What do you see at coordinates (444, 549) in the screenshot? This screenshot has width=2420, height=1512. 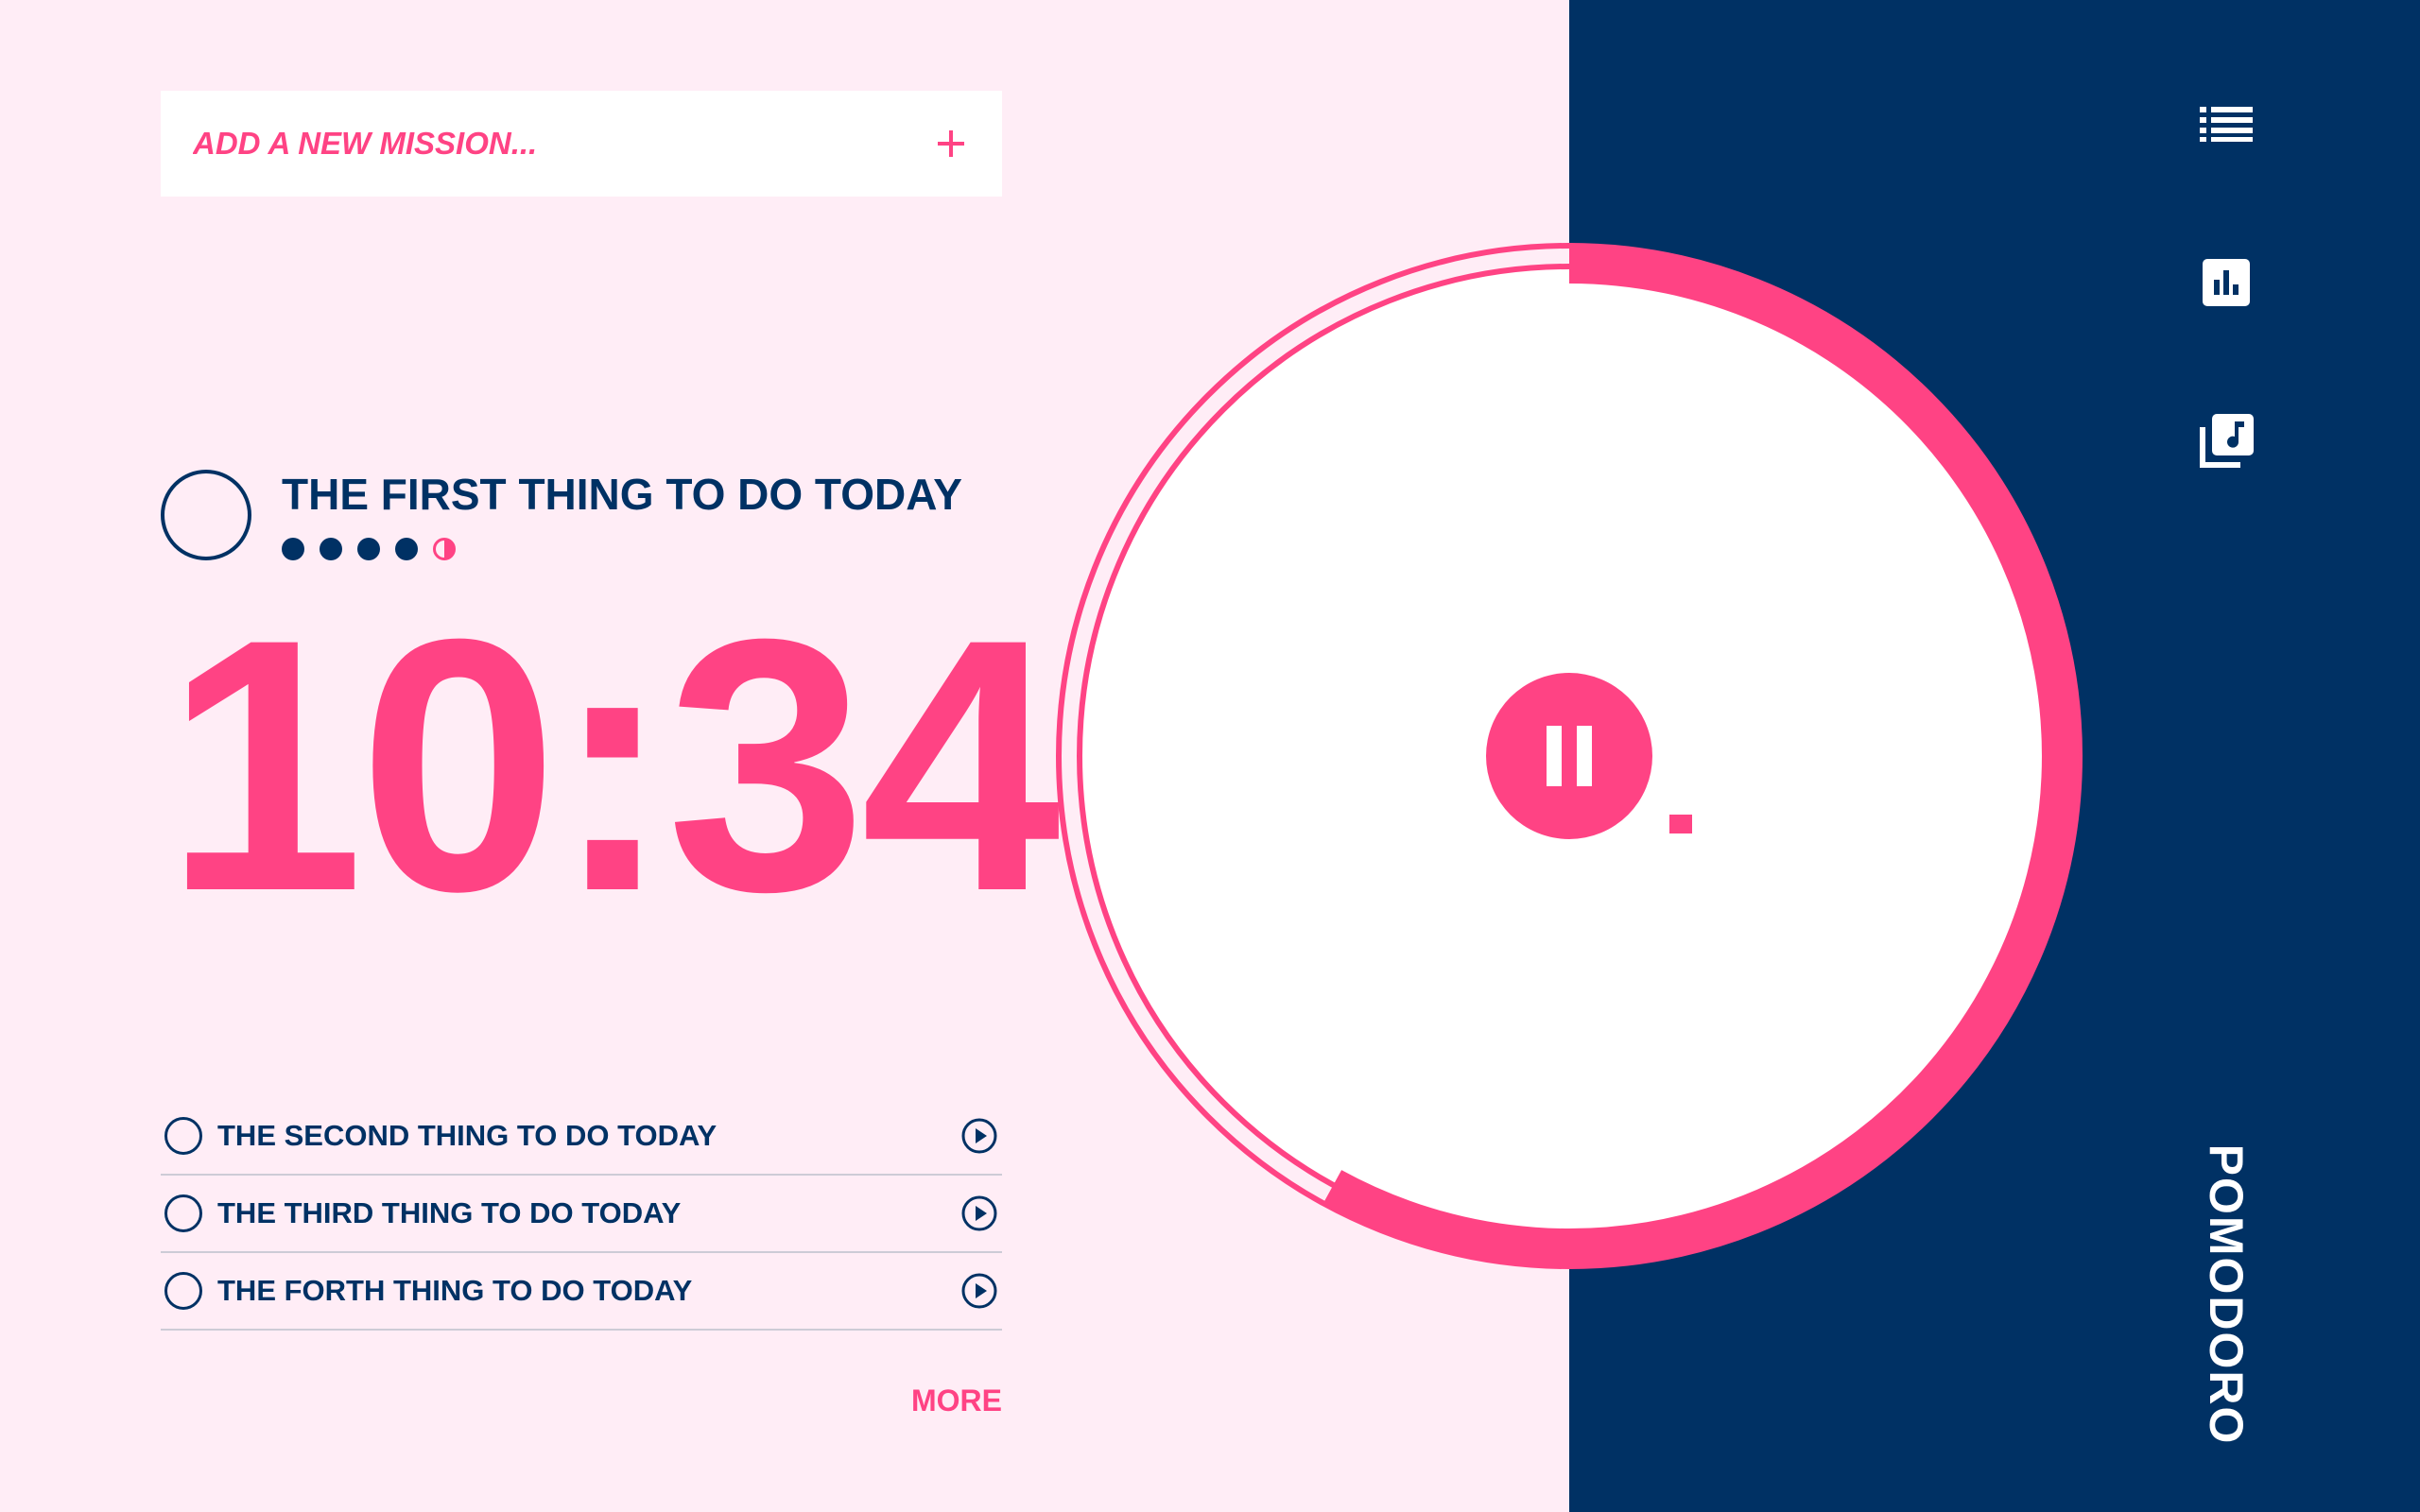 I see `pomodoro-dot-in-progress` at bounding box center [444, 549].